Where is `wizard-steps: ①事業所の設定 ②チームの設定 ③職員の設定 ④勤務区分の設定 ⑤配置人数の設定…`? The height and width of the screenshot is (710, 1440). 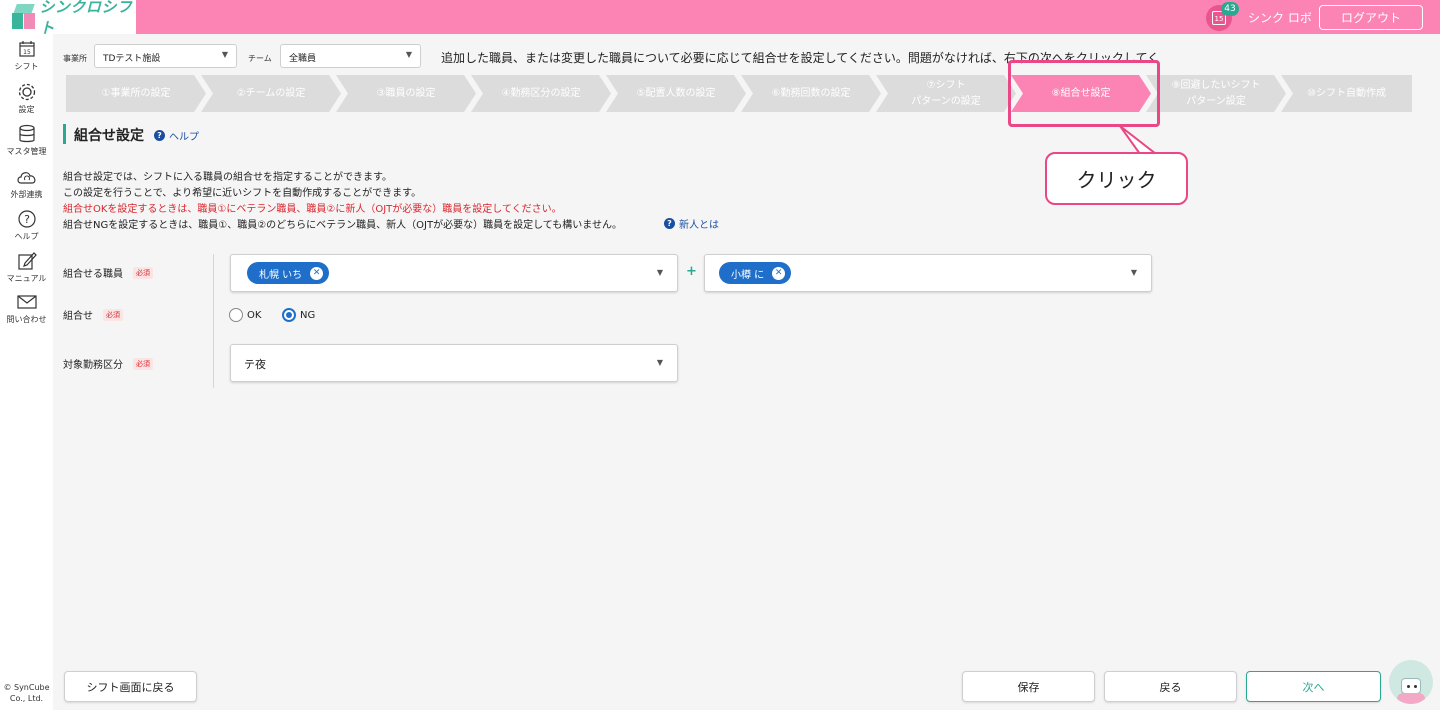 wizard-steps: ①事業所の設定 ②チームの設定 ③職員の設定 ④勤務区分の設定 ⑤配置人数の設定… is located at coordinates (739, 93).